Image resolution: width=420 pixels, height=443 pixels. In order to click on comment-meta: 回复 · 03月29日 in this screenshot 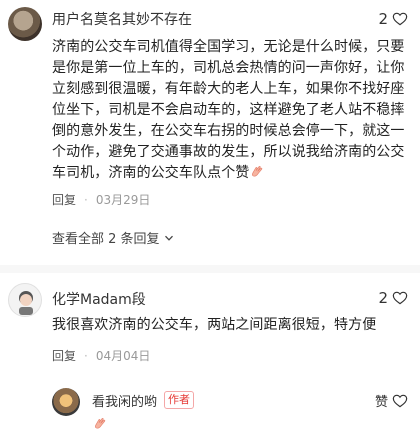, I will do `click(101, 199)`.